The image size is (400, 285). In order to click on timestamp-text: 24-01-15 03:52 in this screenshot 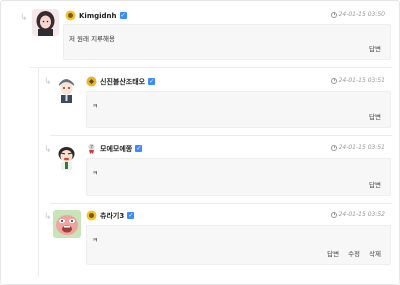, I will do `click(361, 214)`.